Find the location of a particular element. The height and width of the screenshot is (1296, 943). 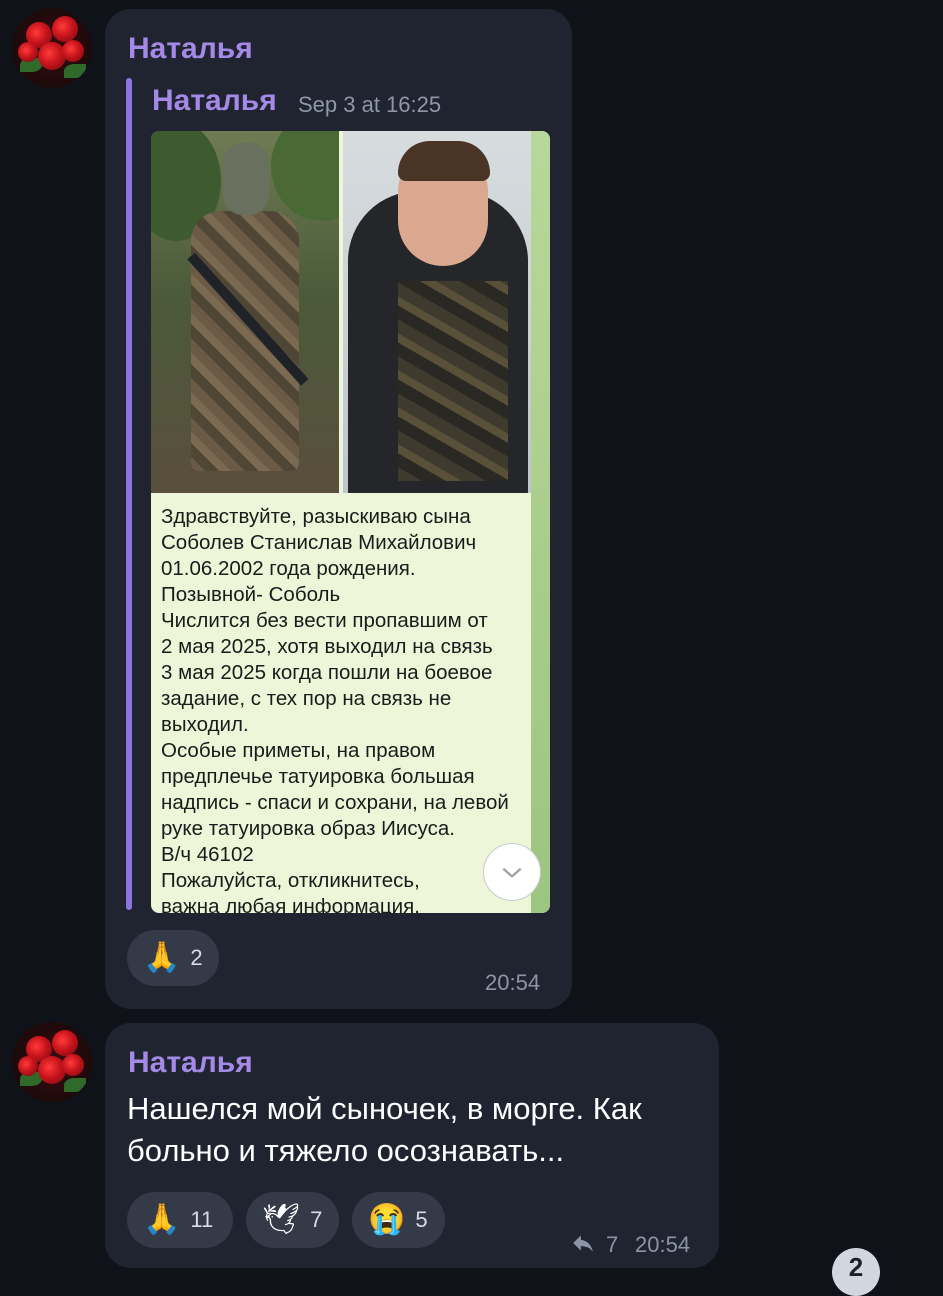

reply-arrow-icon is located at coordinates (583, 1243).